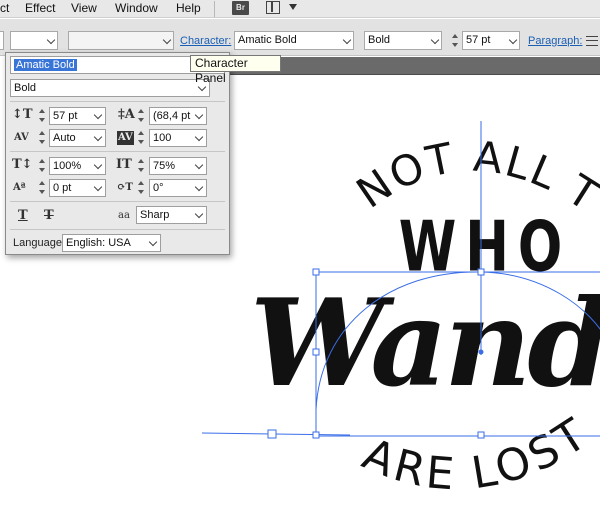 The image size is (600, 528). Describe the element at coordinates (272, 434) in the screenshot. I see `path-anchor` at that location.